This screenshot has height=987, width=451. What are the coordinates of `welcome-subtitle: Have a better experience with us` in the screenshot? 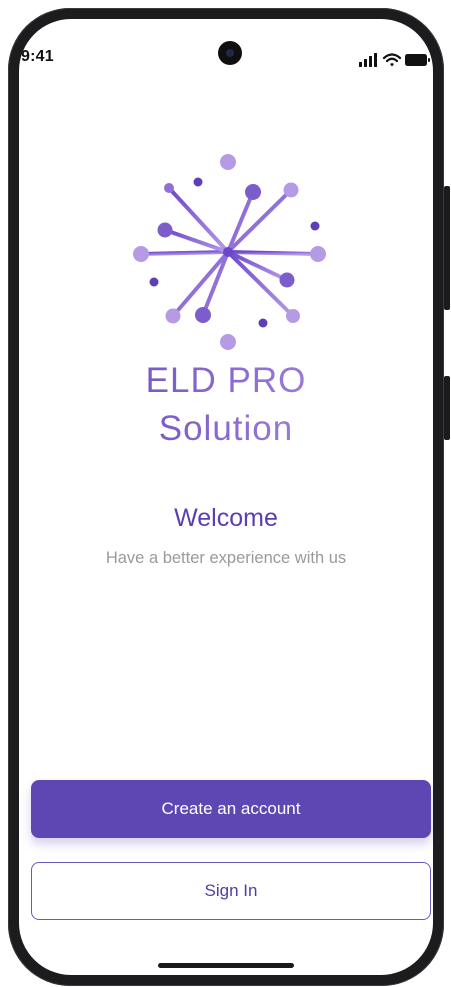 It's located at (226, 558).